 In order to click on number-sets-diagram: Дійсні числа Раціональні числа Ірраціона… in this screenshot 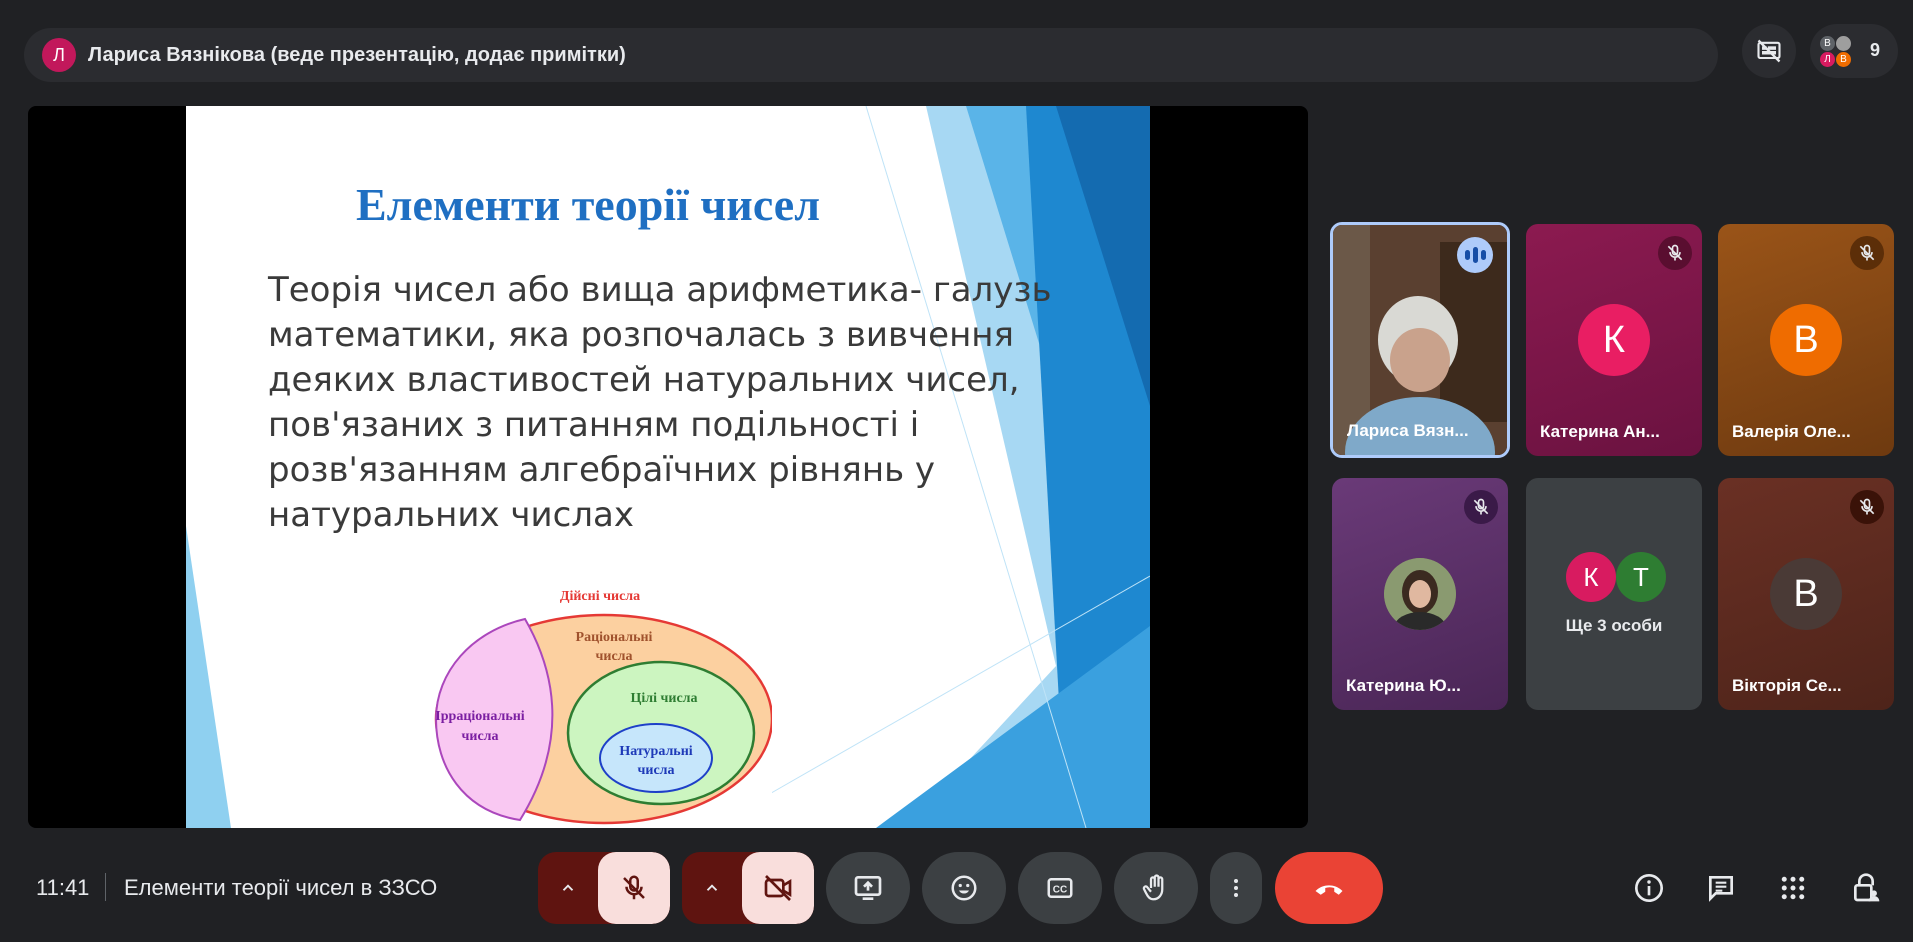, I will do `click(602, 707)`.